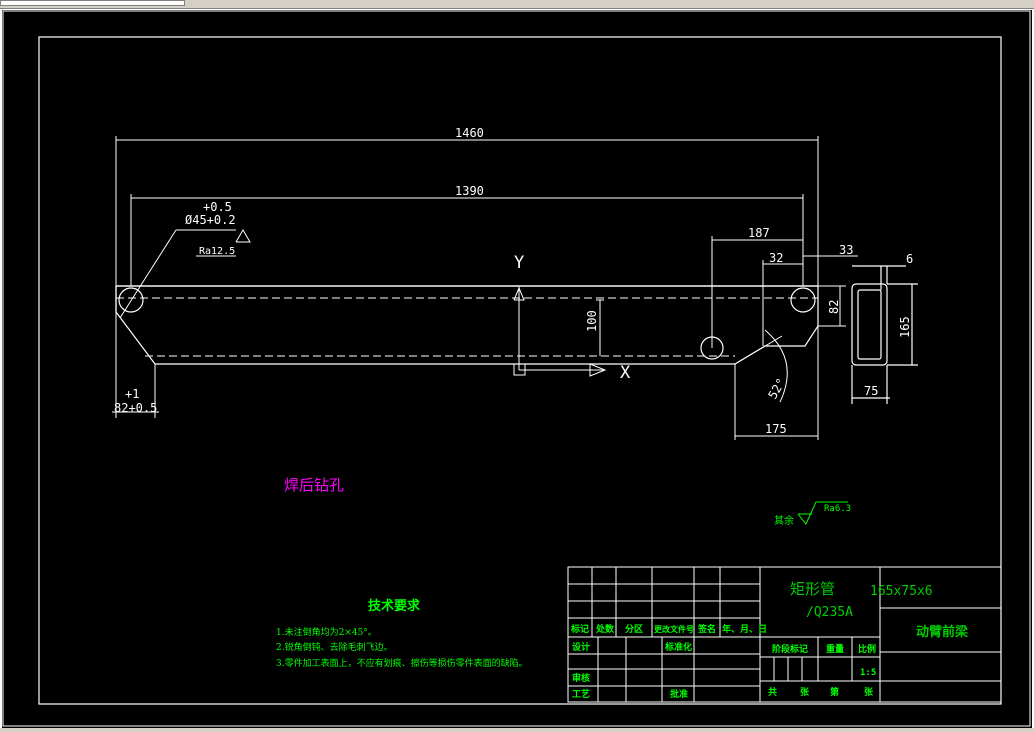  What do you see at coordinates (334, 647) in the screenshot?
I see `tech-item-2: 2.锐角倒钝、去除毛刺飞边。` at bounding box center [334, 647].